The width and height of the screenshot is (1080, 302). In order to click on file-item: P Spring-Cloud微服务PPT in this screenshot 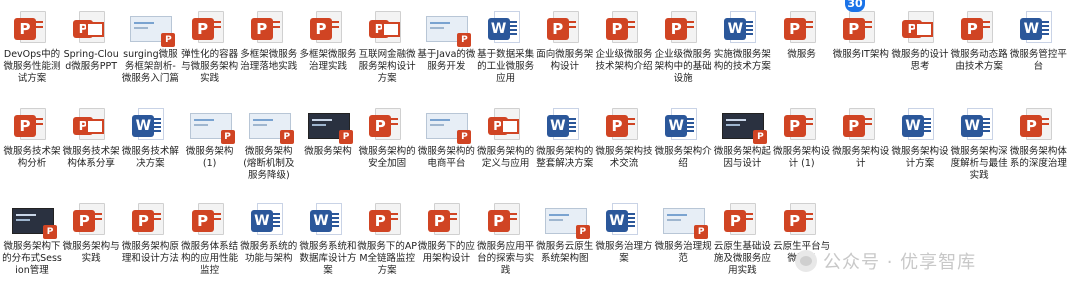, I will do `click(91, 40)`.